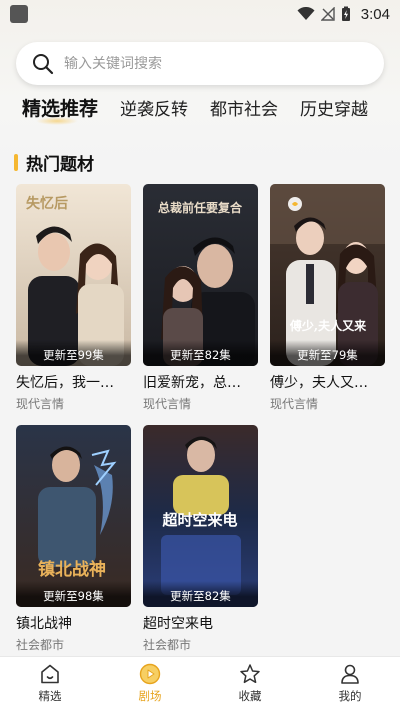  Describe the element at coordinates (195, 108) in the screenshot. I see `category-tabs: 精选推荐 逆袭反转 都市社会 历史穿越` at that location.